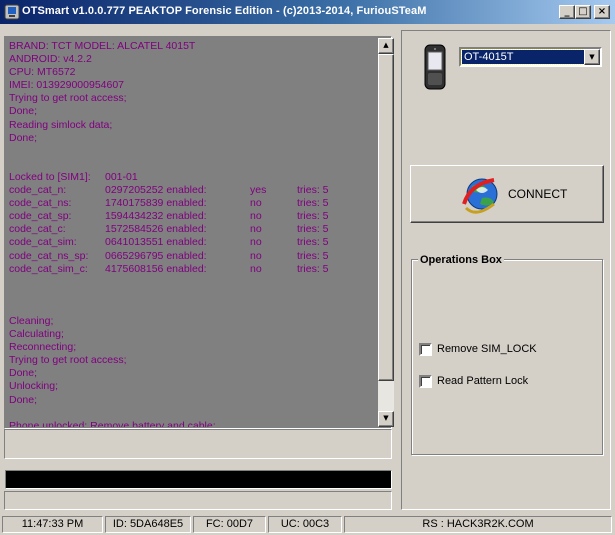 This screenshot has width=615, height=535. I want to click on log-line: Locked to [SIM1]: 001-01, so click(193, 177).